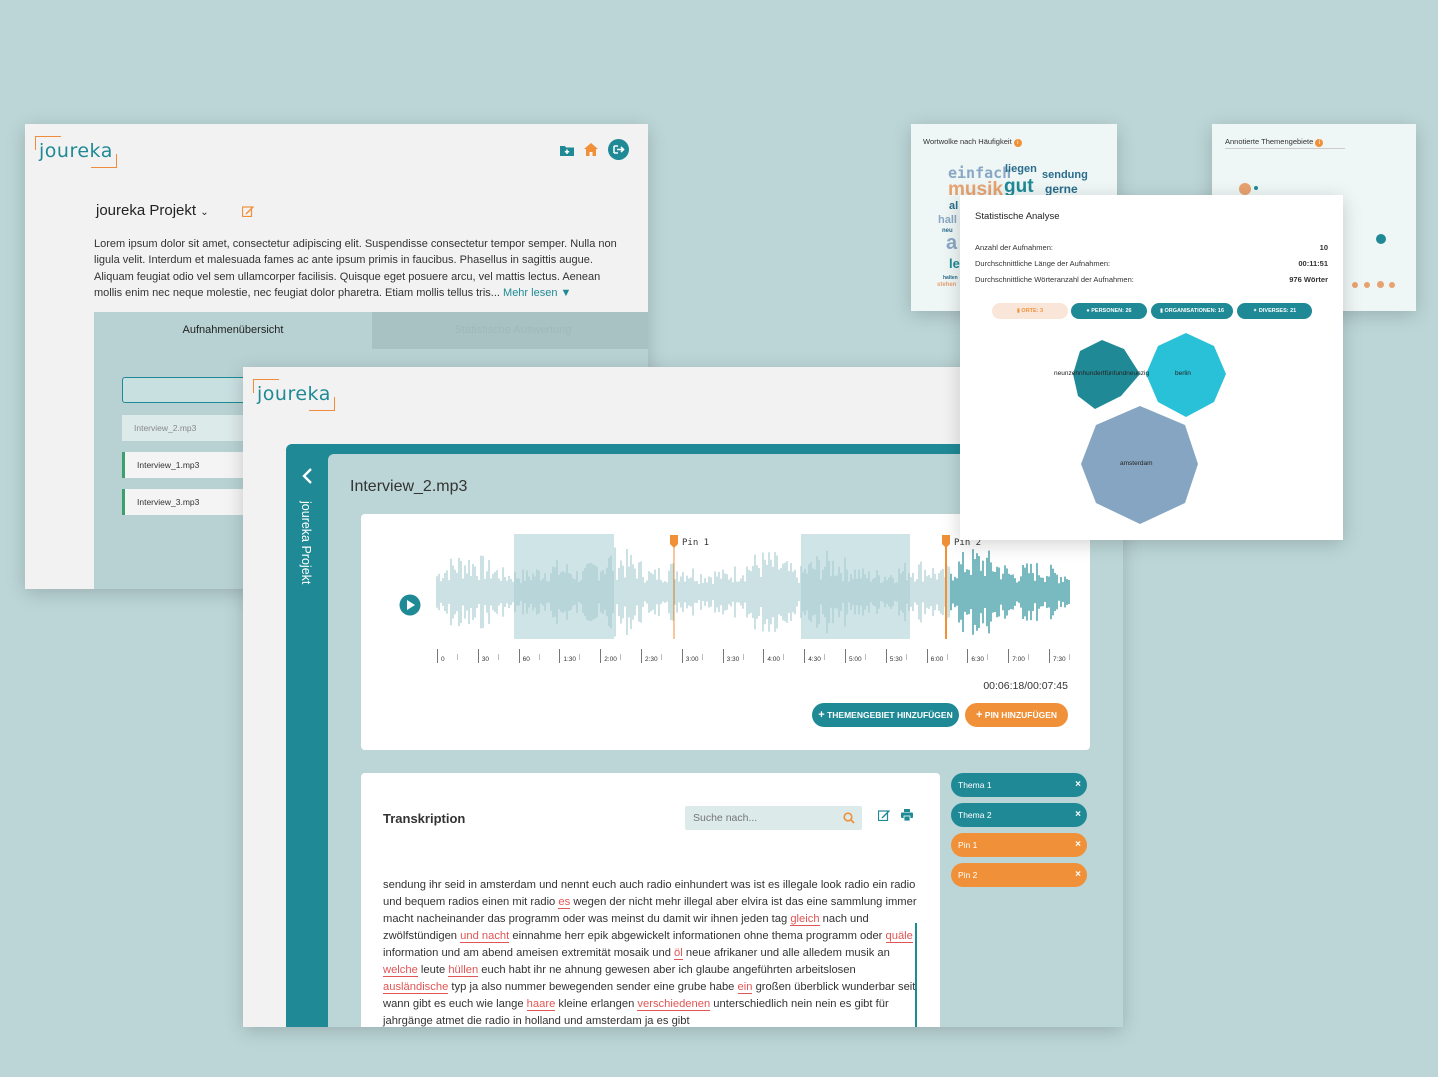  Describe the element at coordinates (204, 212) in the screenshot. I see `chevron-down-icon: ⌄` at that location.